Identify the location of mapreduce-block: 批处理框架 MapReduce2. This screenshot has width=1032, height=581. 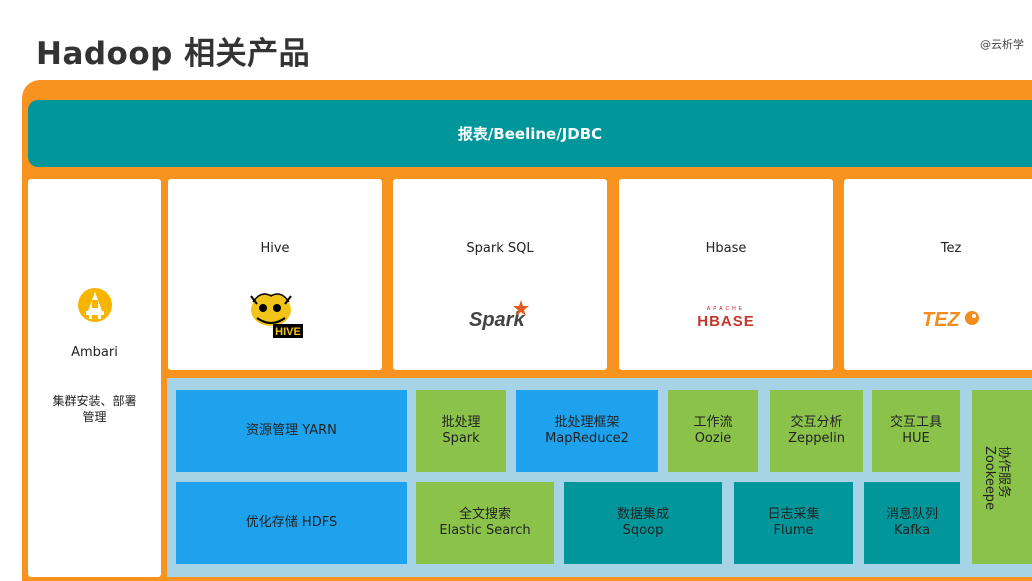
(587, 431).